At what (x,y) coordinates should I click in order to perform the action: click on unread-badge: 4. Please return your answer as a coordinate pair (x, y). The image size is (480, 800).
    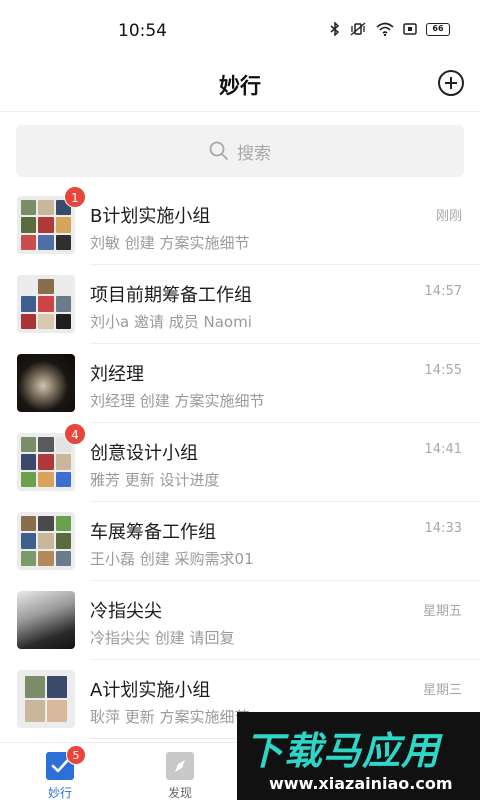
    Looking at the image, I should click on (75, 434).